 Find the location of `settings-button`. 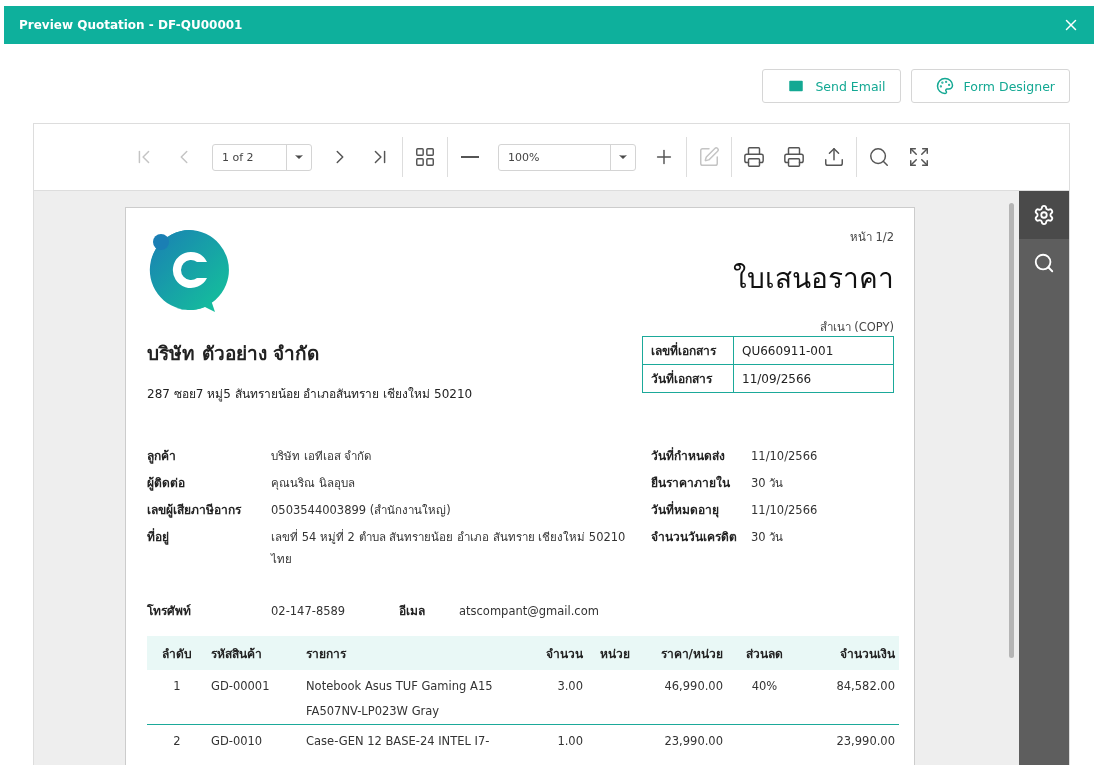

settings-button is located at coordinates (1044, 215).